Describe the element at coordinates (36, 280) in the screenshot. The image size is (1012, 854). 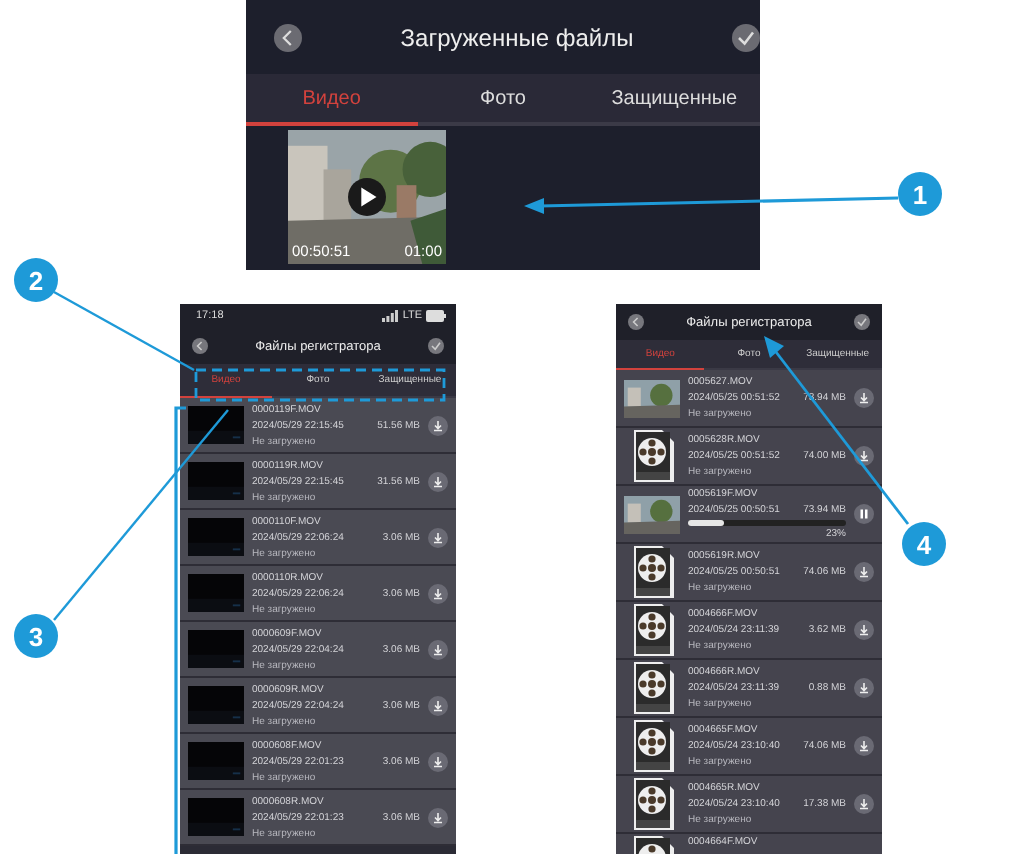
I see `callout-number: 2` at that location.